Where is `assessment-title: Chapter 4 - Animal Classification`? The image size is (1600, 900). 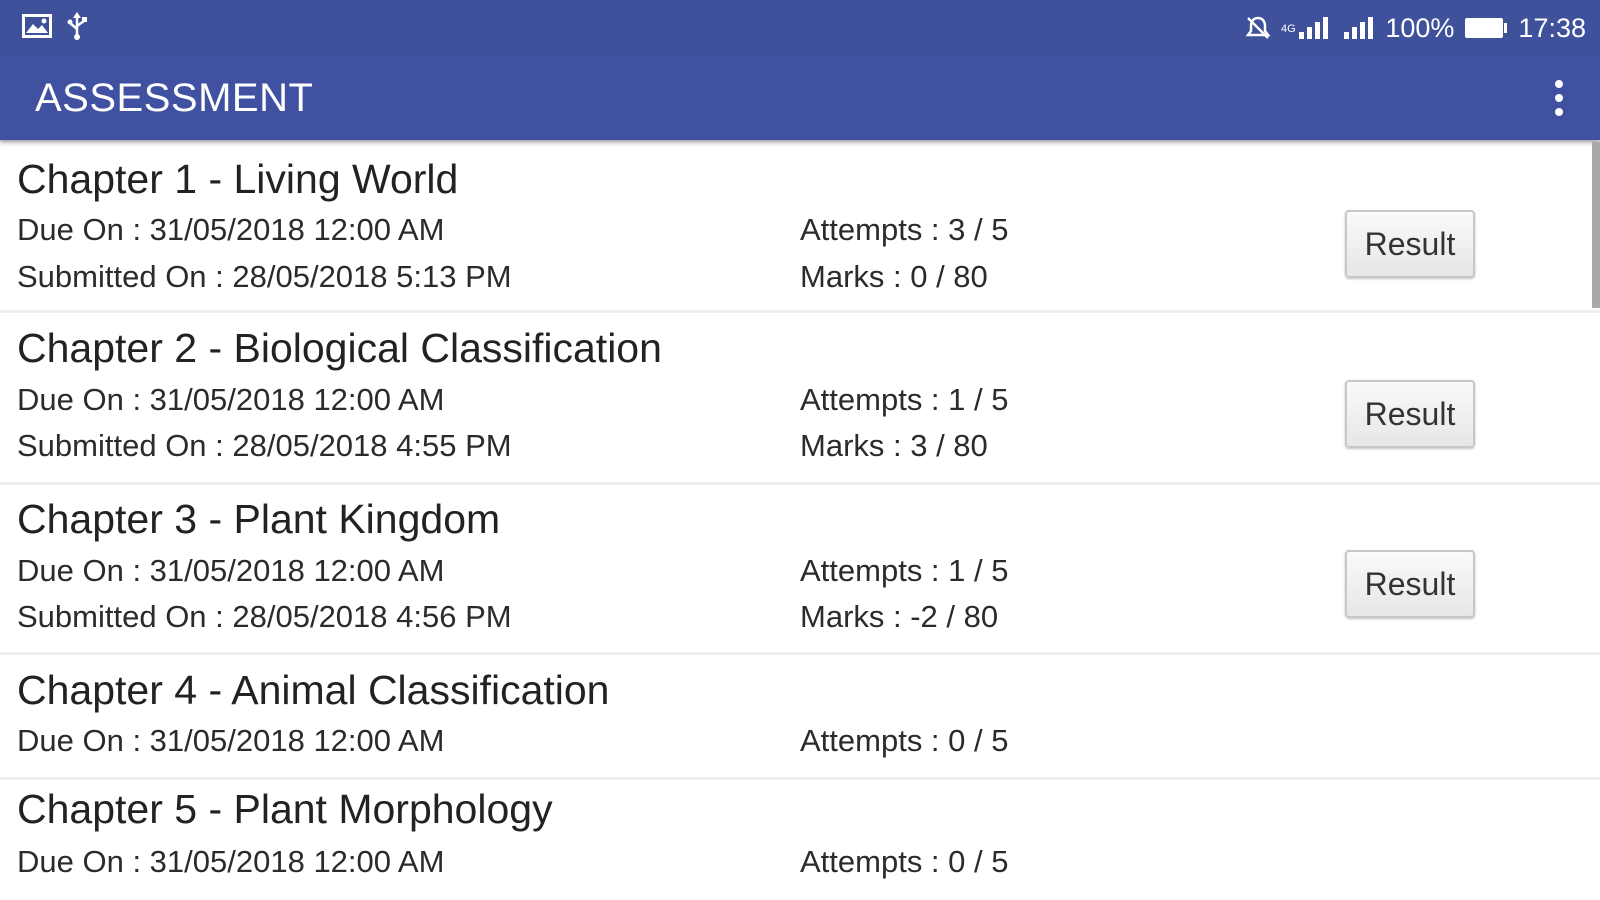 assessment-title: Chapter 4 - Animal Classification is located at coordinates (313, 690).